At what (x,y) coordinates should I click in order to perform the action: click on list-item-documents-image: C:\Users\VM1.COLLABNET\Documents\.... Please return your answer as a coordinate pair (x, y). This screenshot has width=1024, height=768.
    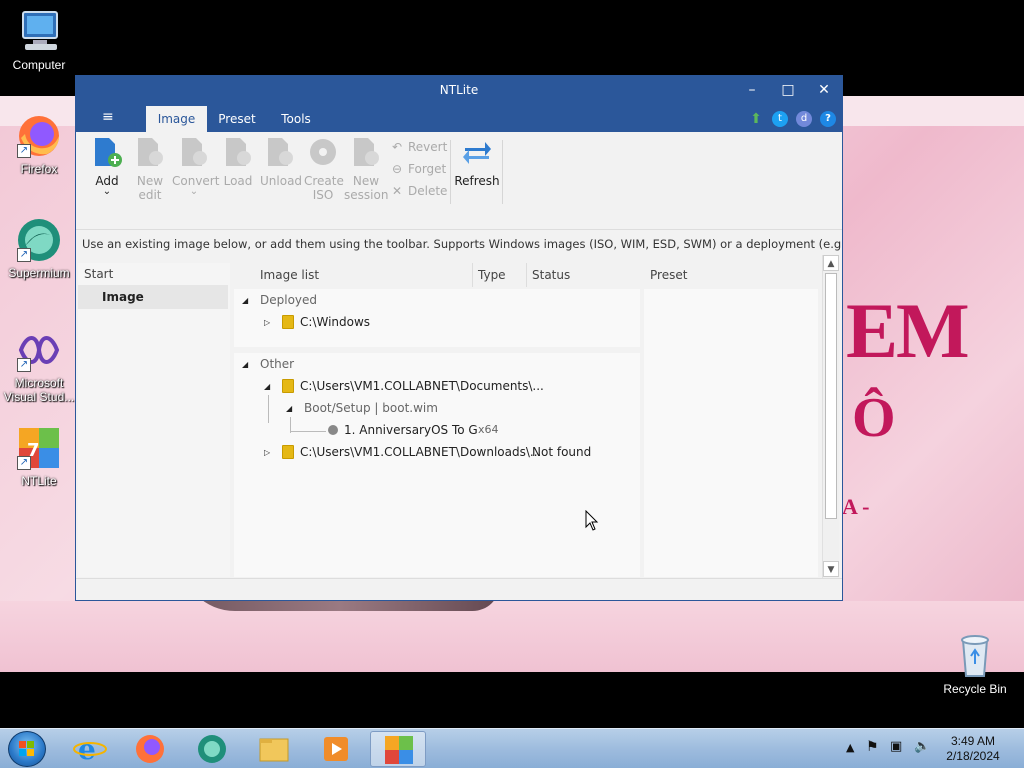
    Looking at the image, I should click on (413, 386).